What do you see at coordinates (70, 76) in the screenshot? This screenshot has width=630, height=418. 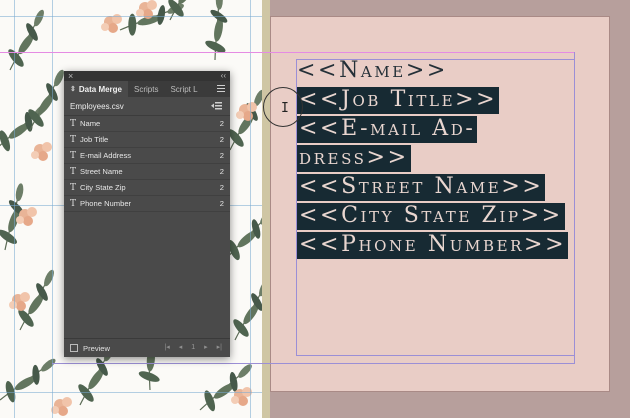 I see `close-icon: ×` at bounding box center [70, 76].